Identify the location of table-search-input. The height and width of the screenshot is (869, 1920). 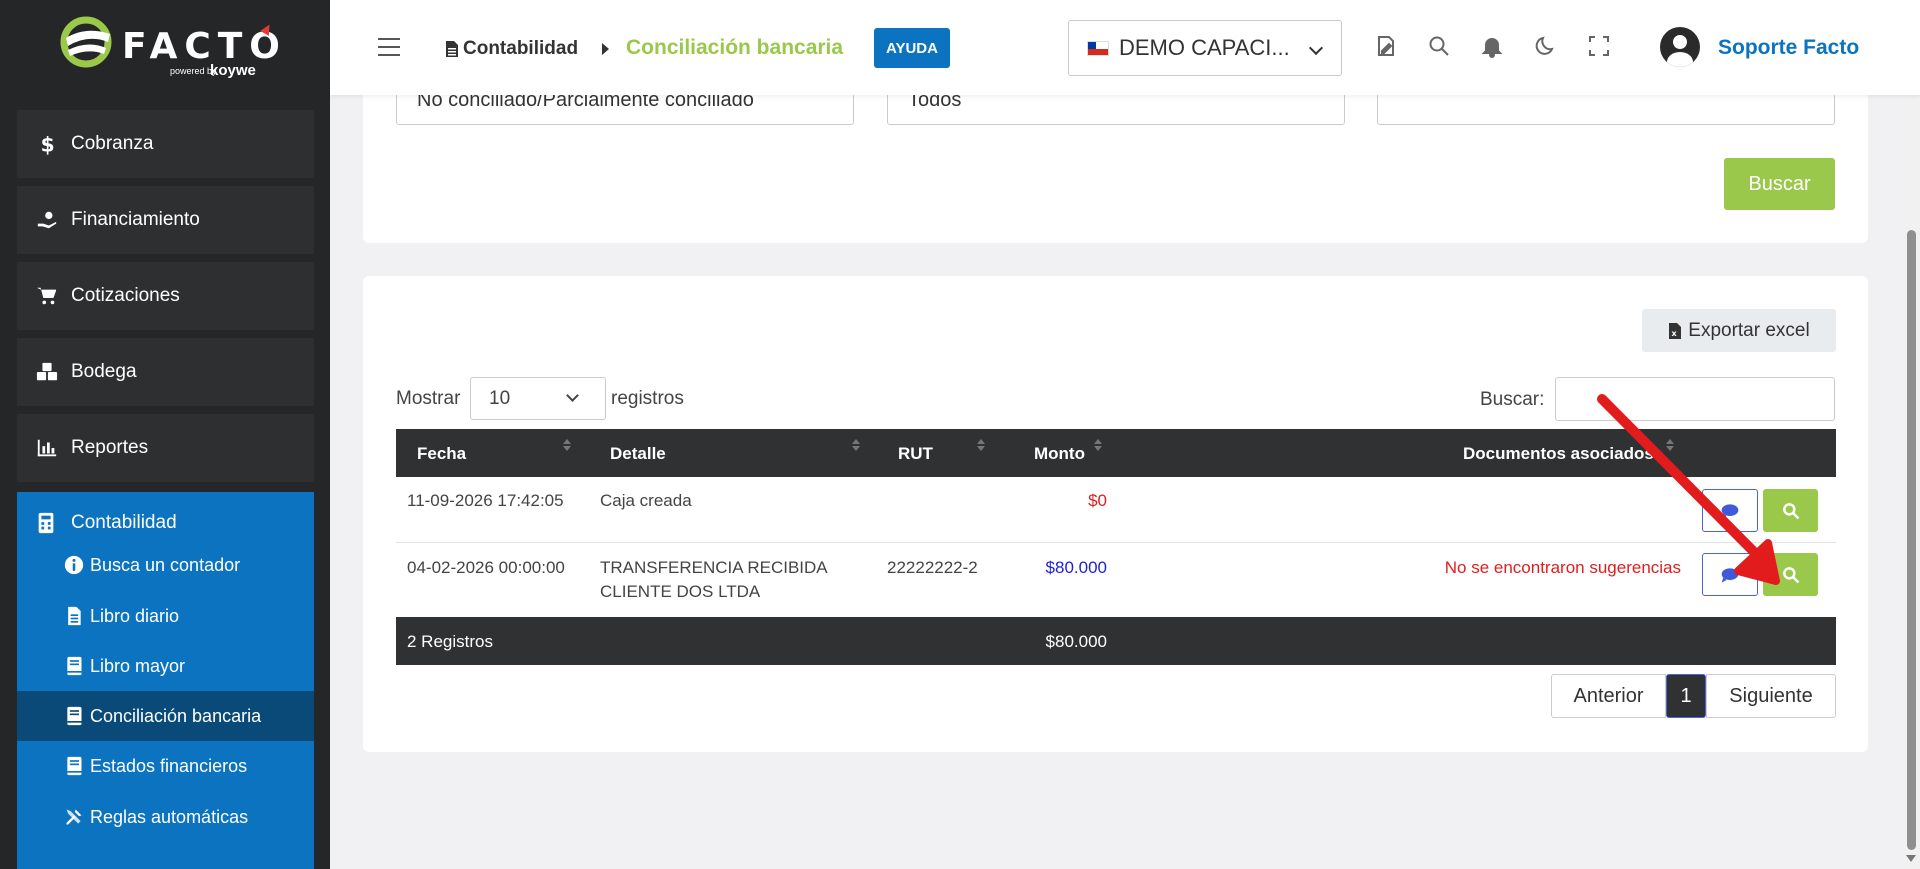
(1695, 399).